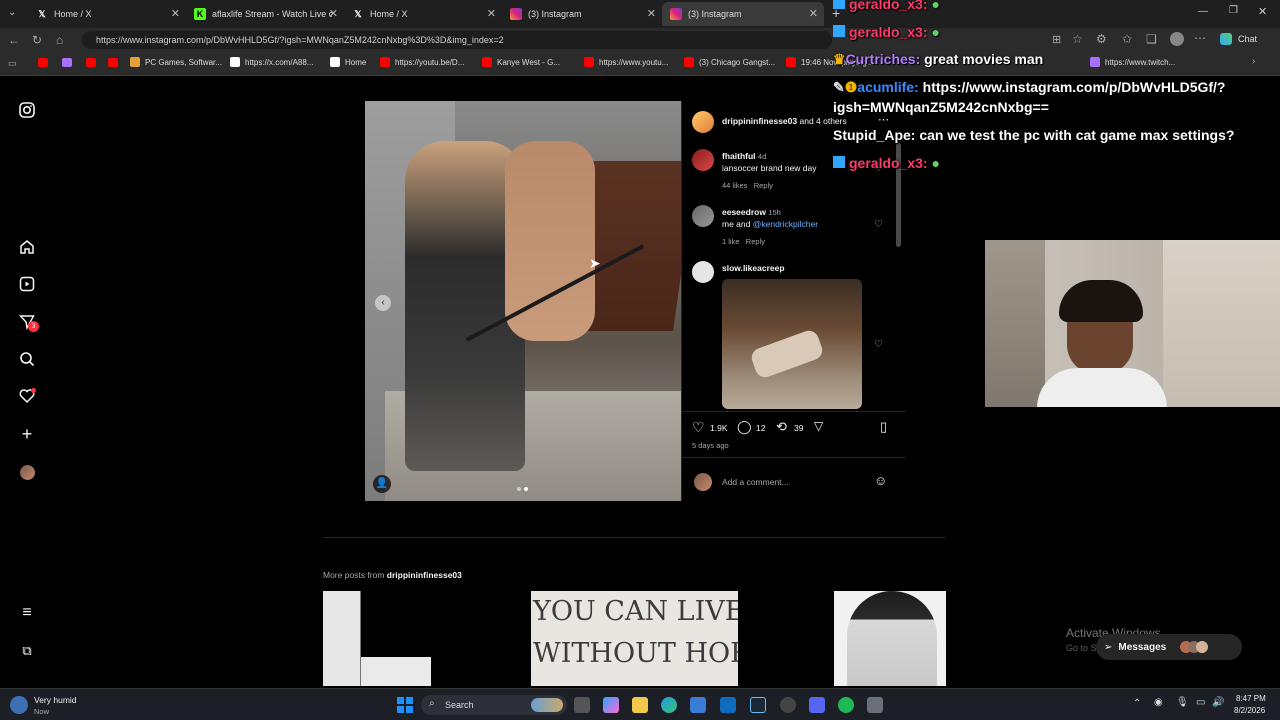 The height and width of the screenshot is (720, 1280). What do you see at coordinates (19, 705) in the screenshot?
I see `weather-icon` at bounding box center [19, 705].